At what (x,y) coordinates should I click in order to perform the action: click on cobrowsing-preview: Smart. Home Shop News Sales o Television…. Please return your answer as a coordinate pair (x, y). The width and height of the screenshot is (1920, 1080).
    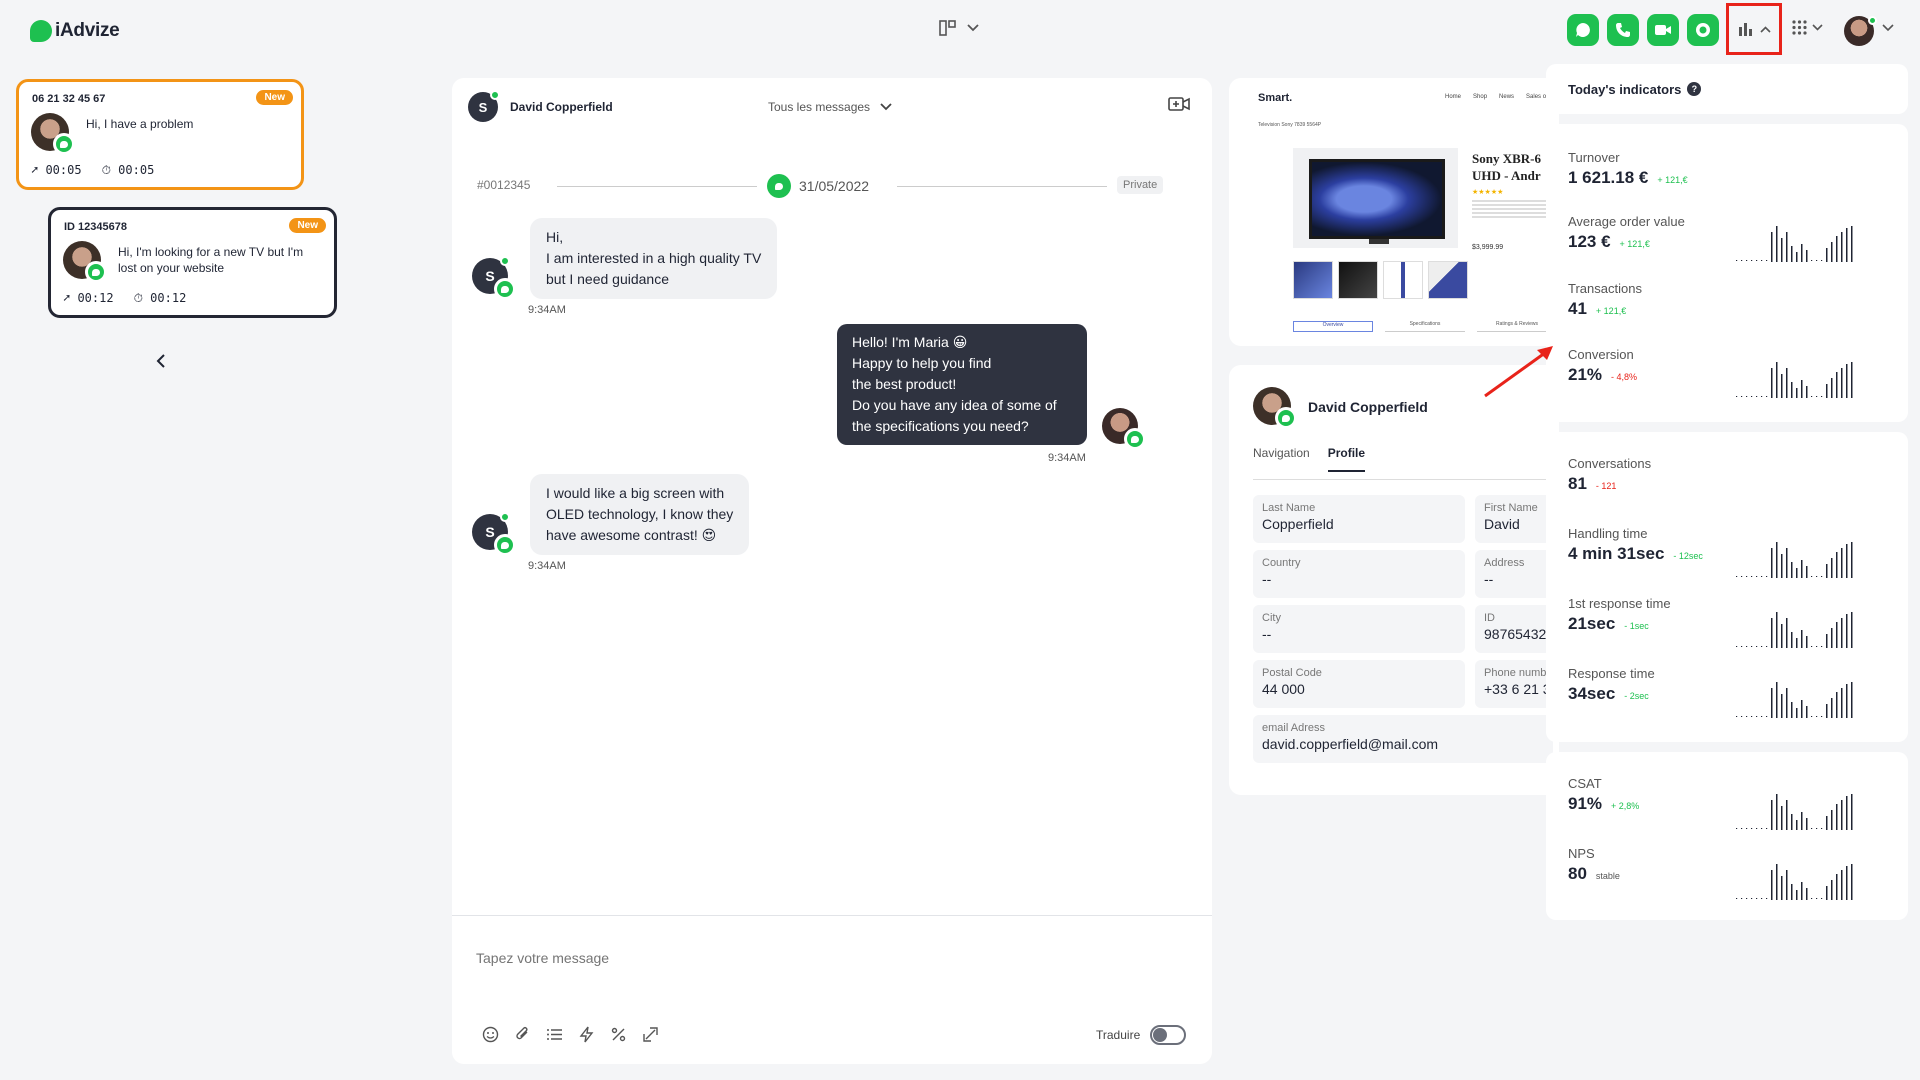
    Looking at the image, I should click on (1394, 212).